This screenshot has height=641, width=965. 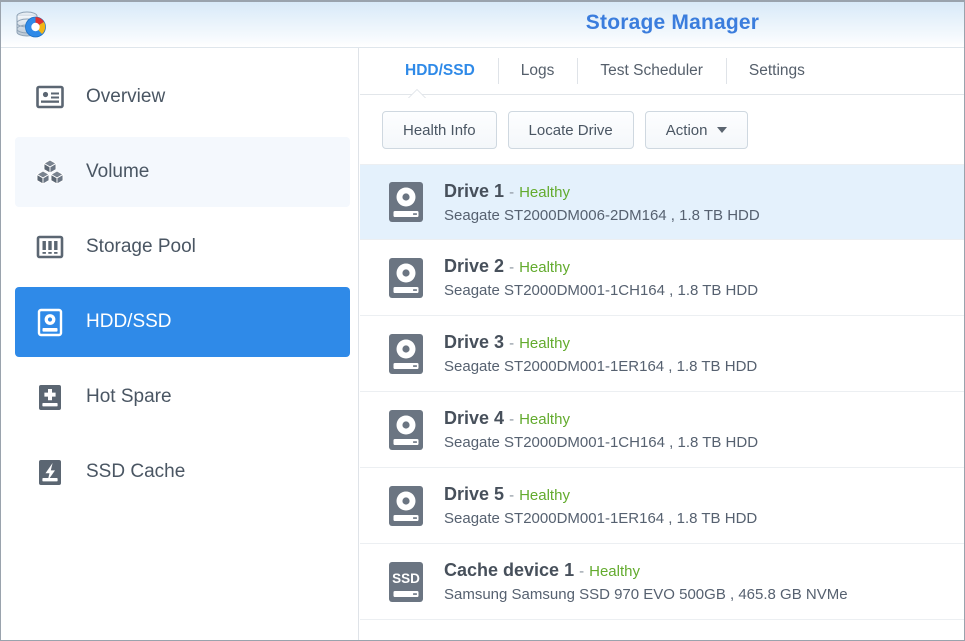 I want to click on sidebar-item-label: Storage Pool, so click(x=141, y=246).